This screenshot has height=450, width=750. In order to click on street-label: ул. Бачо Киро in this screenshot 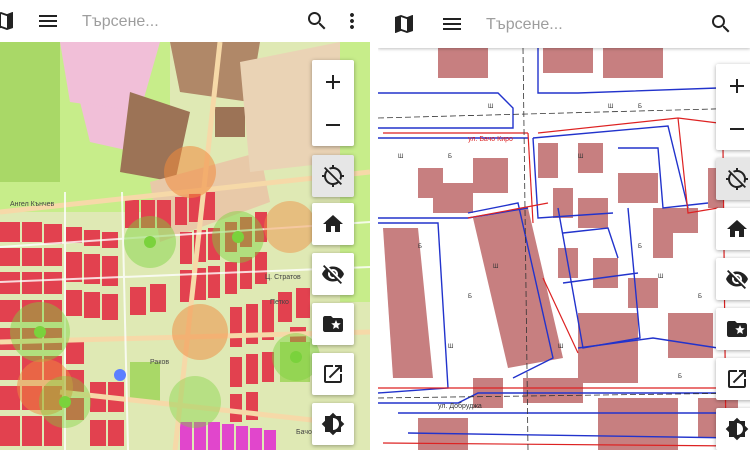, I will do `click(490, 139)`.